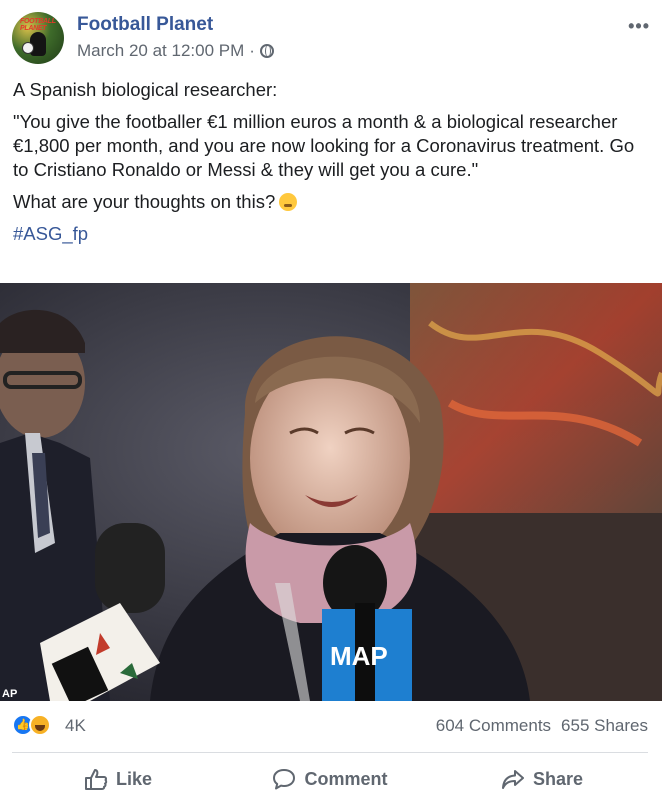  What do you see at coordinates (639, 26) in the screenshot?
I see `more-options-button: •••` at bounding box center [639, 26].